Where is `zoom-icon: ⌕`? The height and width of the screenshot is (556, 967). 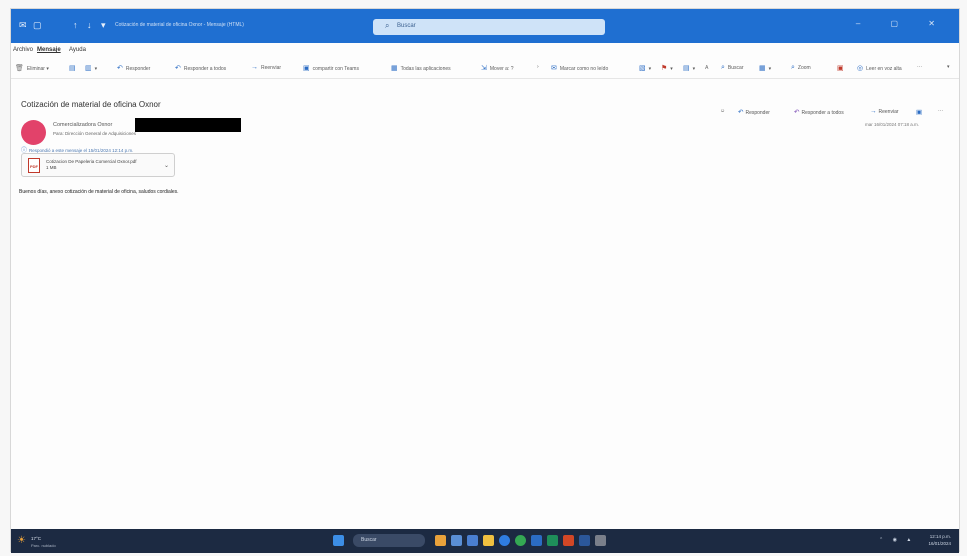 zoom-icon: ⌕ is located at coordinates (793, 67).